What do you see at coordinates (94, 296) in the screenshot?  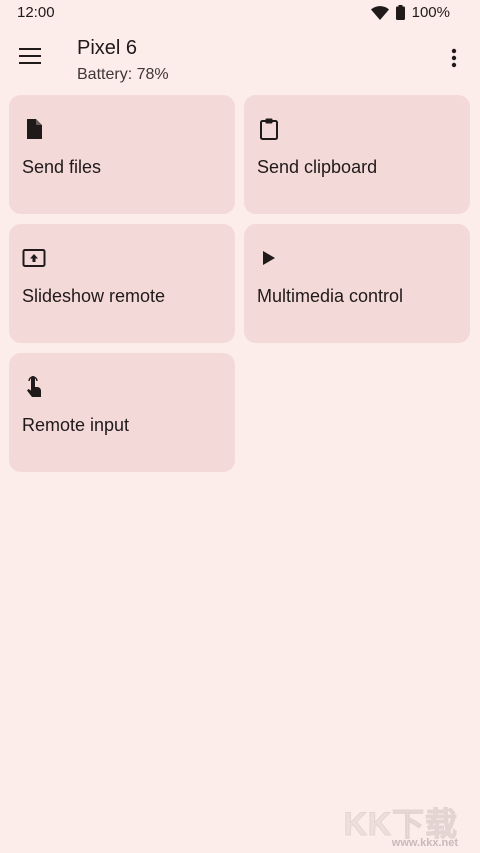 I see `slideshow-remote-label: Slideshow remote` at bounding box center [94, 296].